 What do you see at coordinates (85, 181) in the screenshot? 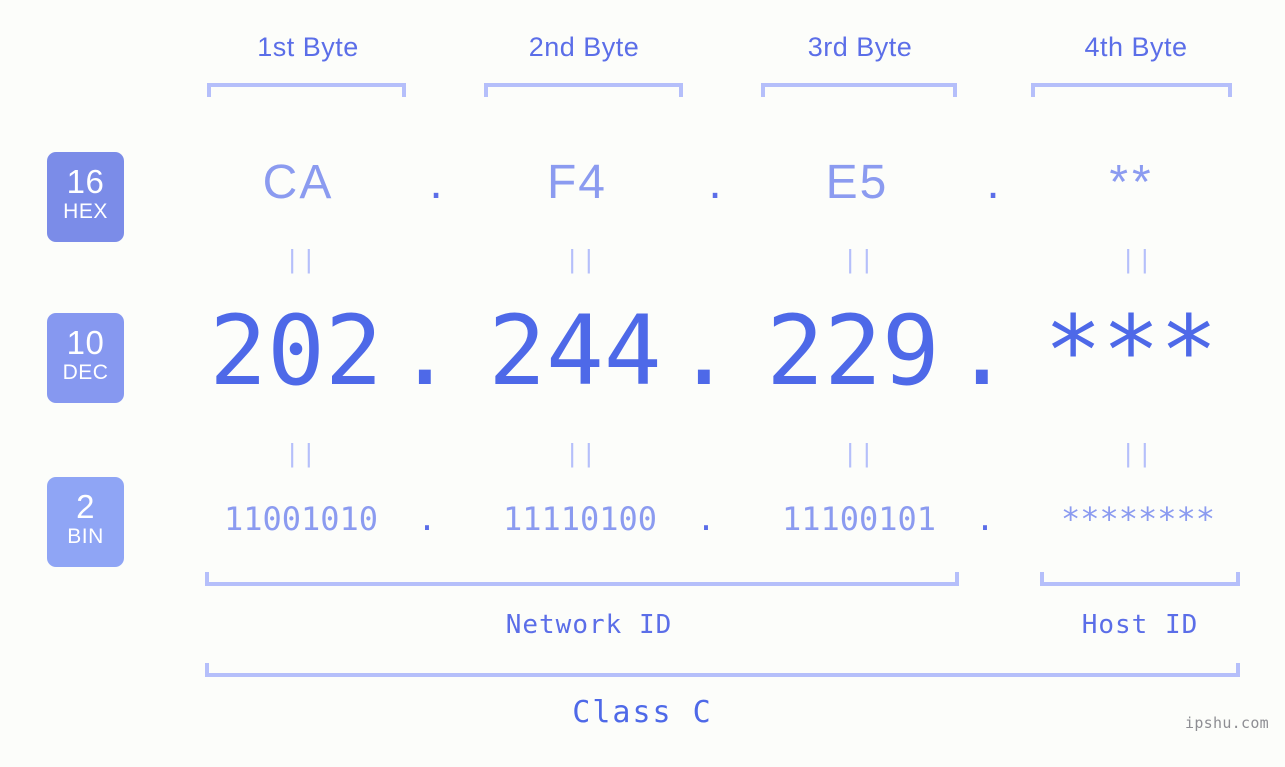
I see `base-badge-hex-number: 16` at bounding box center [85, 181].